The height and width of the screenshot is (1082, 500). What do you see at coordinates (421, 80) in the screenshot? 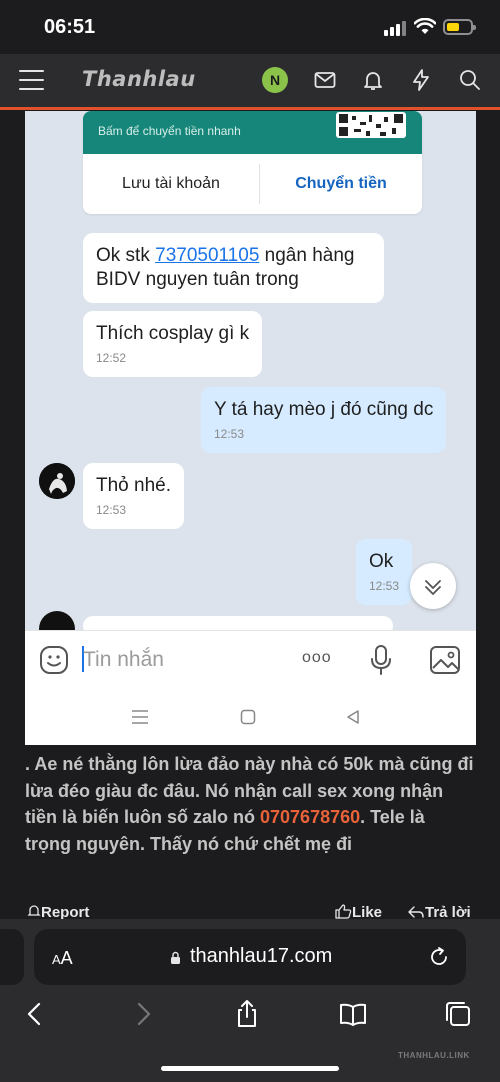
I see `lightning-icon` at bounding box center [421, 80].